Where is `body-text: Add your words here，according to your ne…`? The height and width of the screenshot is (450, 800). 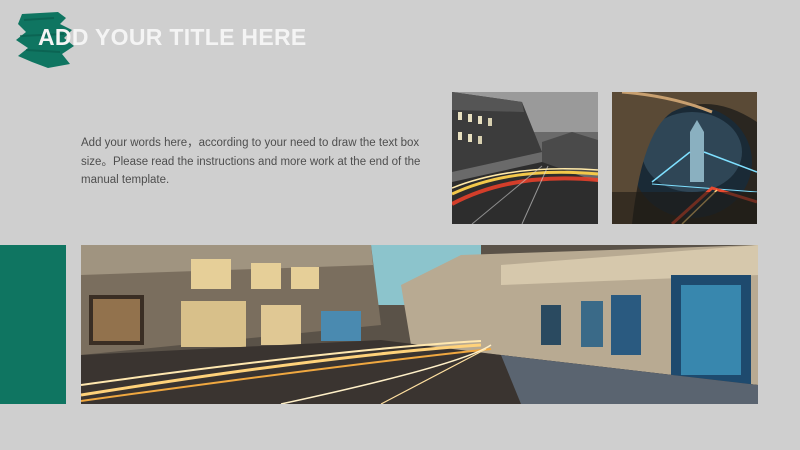 body-text: Add your words here，according to your ne… is located at coordinates (251, 161).